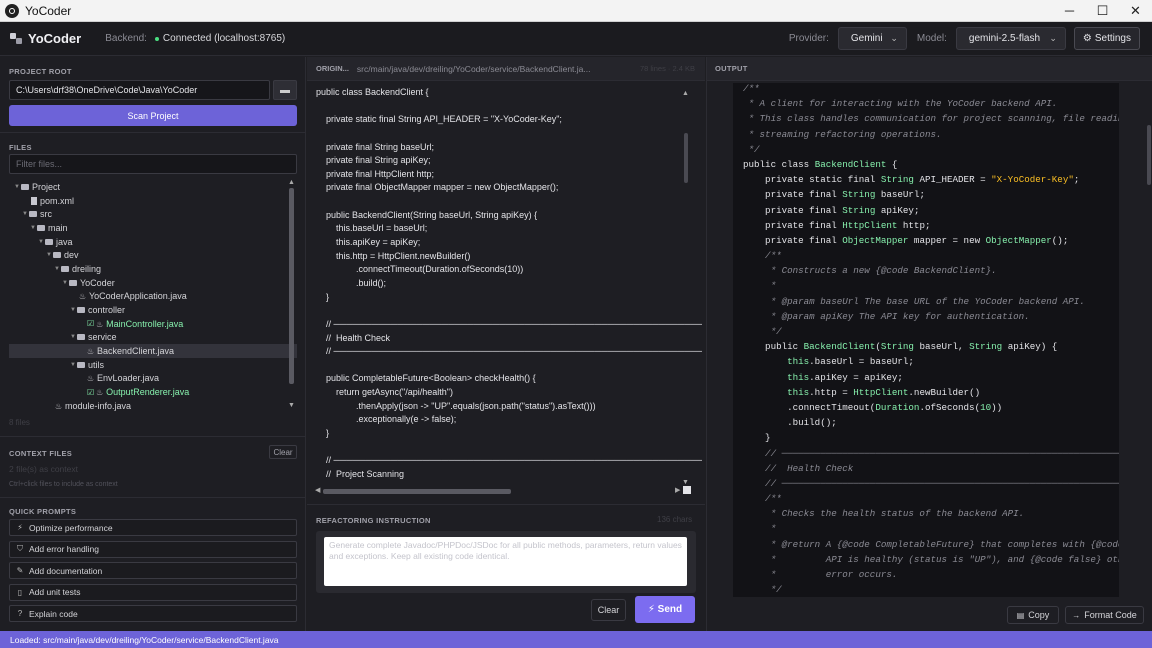 This screenshot has width=1152, height=648. What do you see at coordinates (686, 293) in the screenshot?
I see `code-vertical-scrollbar: ▲ ▼` at bounding box center [686, 293].